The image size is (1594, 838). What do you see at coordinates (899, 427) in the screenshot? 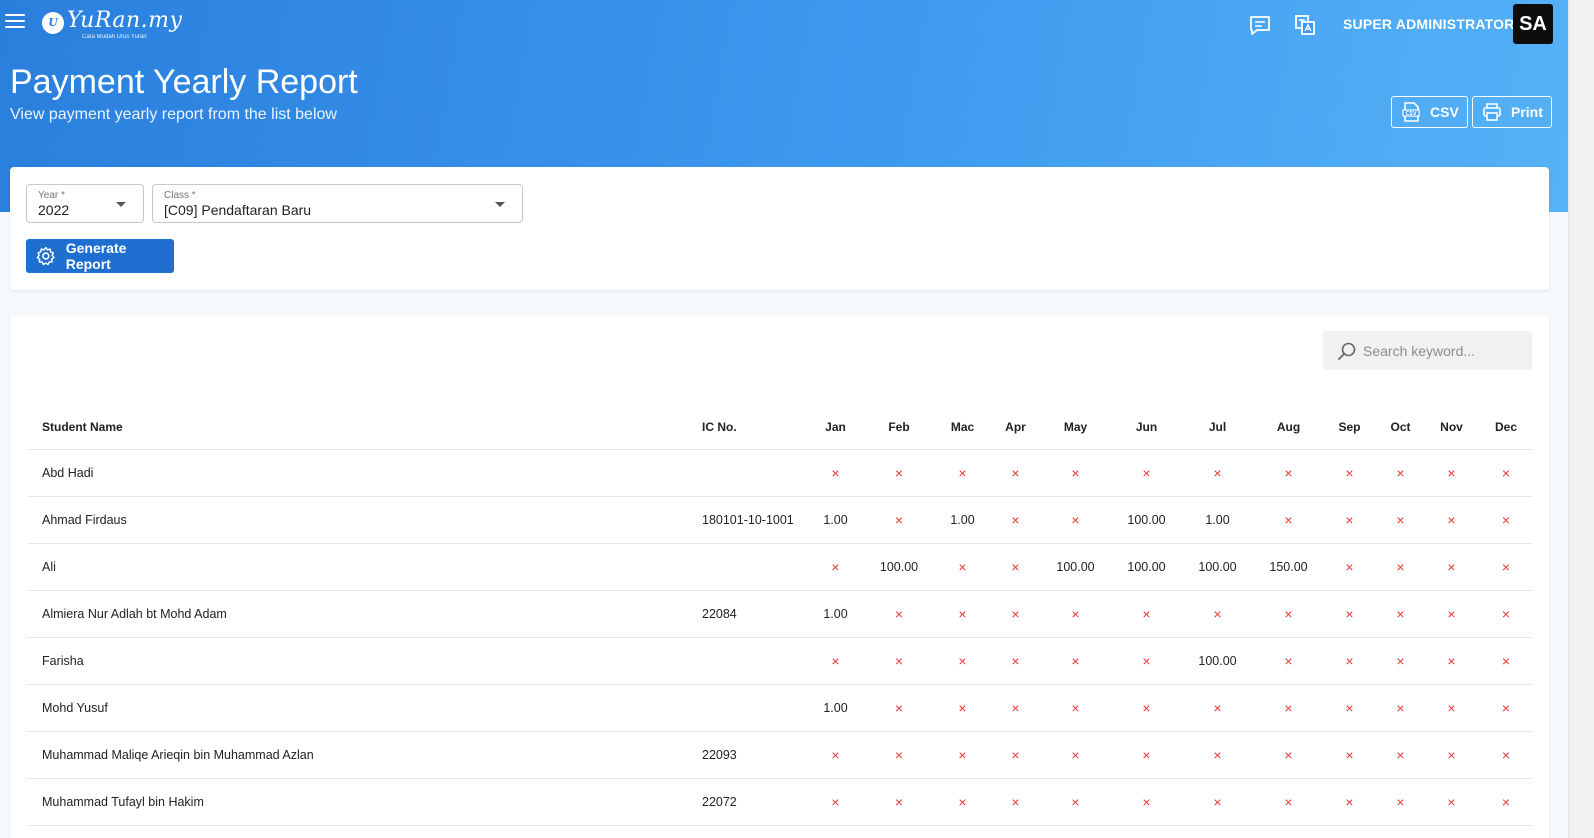
I see `column-header: Feb` at bounding box center [899, 427].